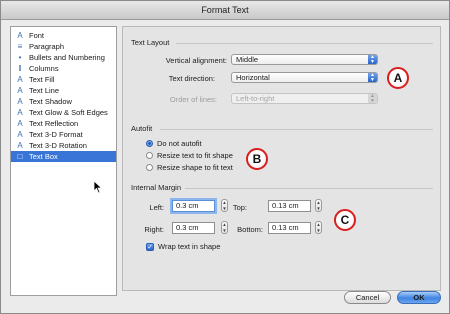  I want to click on text-direction-label: Text direction:, so click(191, 78).